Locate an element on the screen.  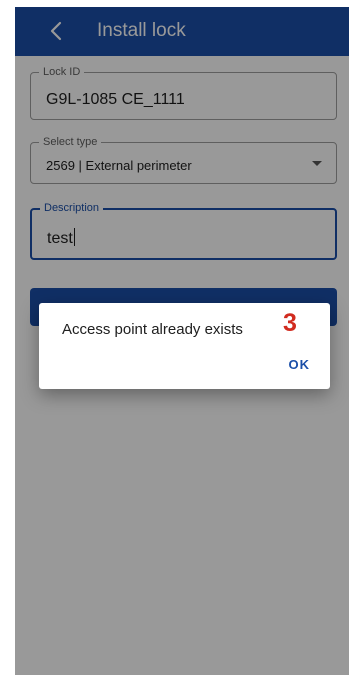
step-marker: 3 is located at coordinates (290, 323).